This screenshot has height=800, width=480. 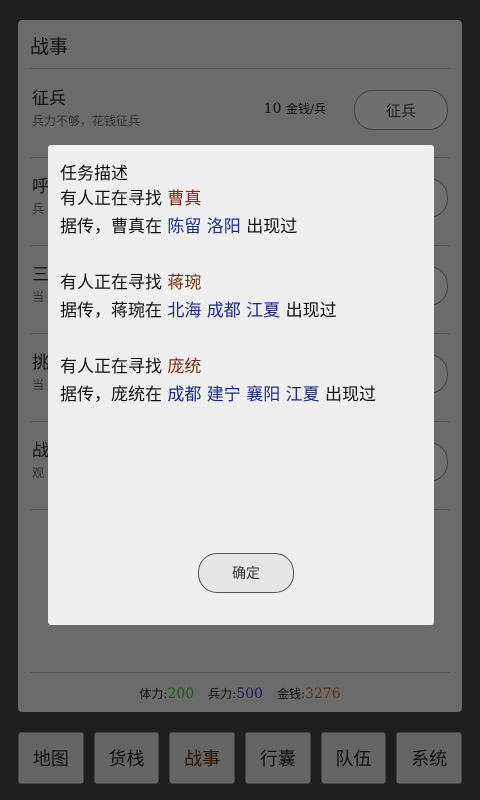 What do you see at coordinates (128, 311) in the screenshot?
I see `rumor-name: 蒋琬` at bounding box center [128, 311].